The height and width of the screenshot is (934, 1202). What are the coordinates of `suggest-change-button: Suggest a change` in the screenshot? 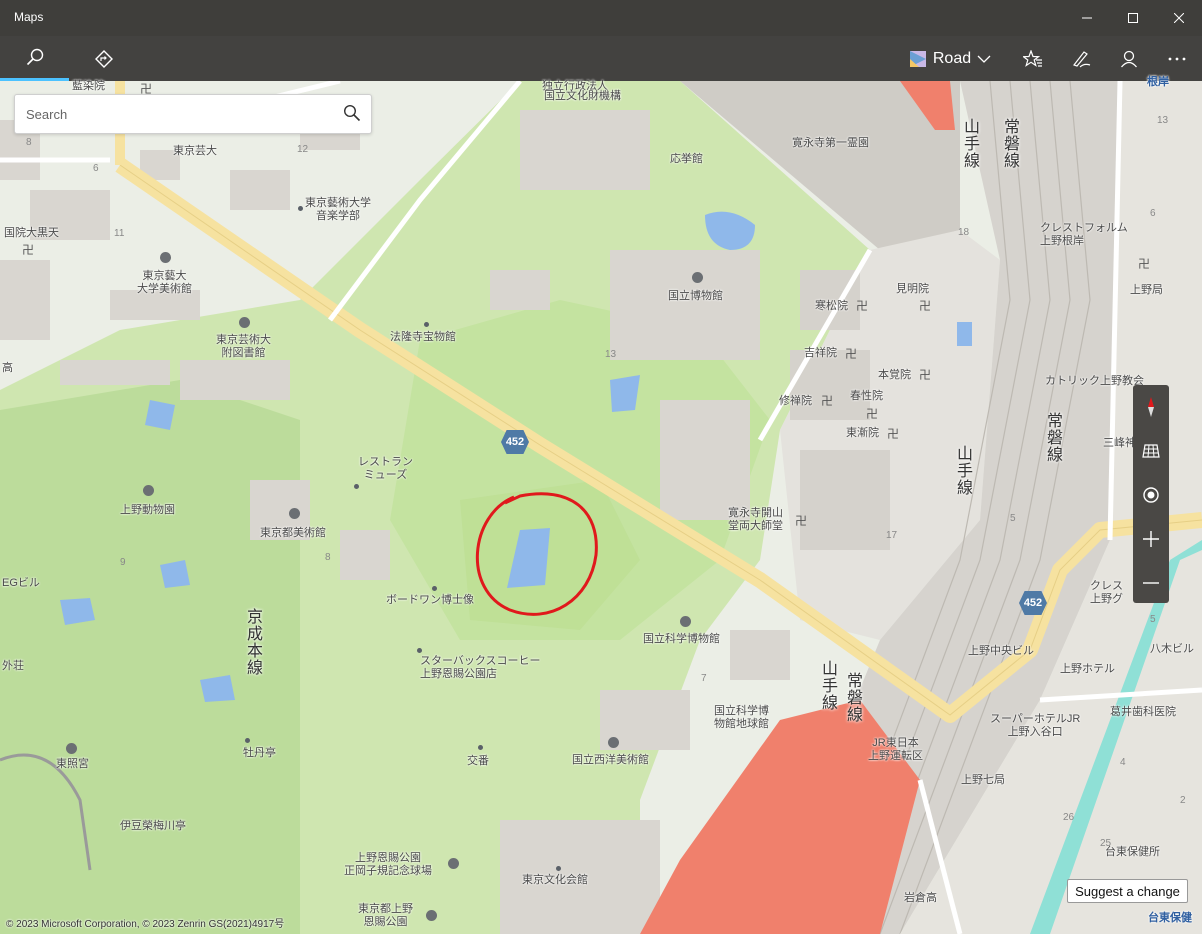 It's located at (1127, 891).